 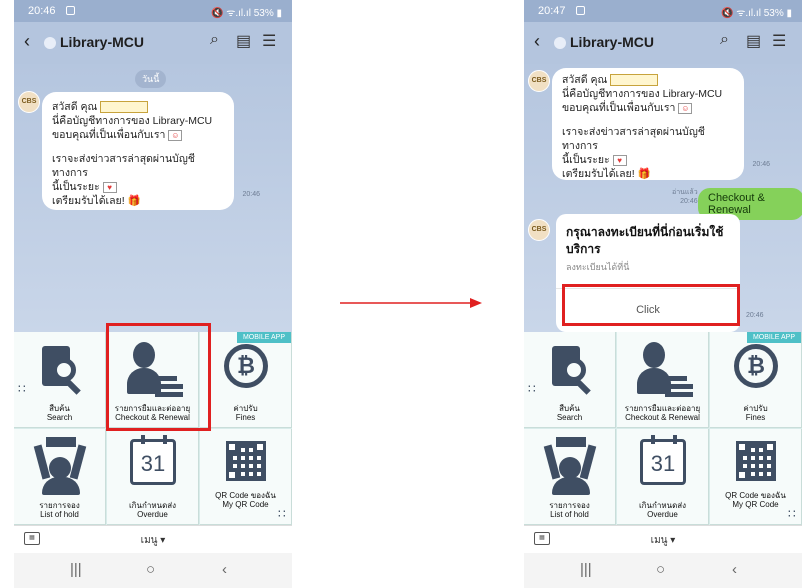 I want to click on card-time: 20:46, so click(x=755, y=315).